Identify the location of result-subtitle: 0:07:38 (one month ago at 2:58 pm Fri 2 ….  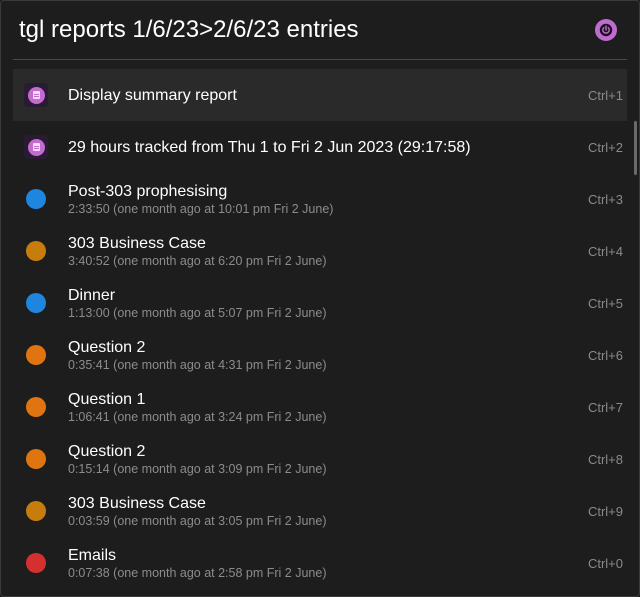
(197, 572).